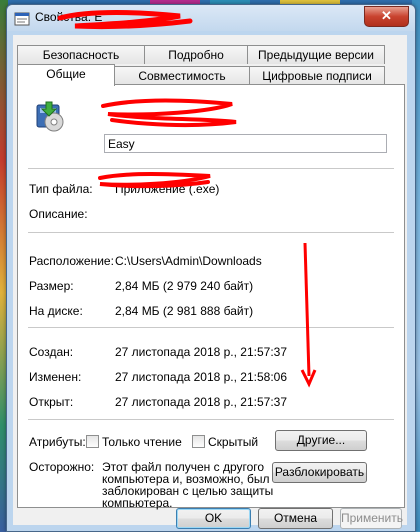  Describe the element at coordinates (184, 311) in the screenshot. I see `disk-size-value: 2,84 МБ (2 981 888 байт)` at that location.